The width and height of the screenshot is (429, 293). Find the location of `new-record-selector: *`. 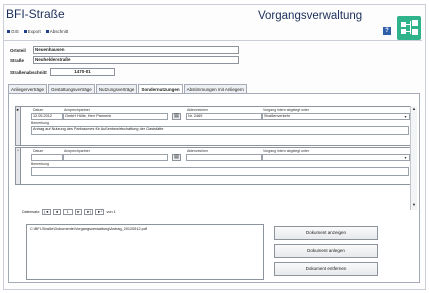

new-record-selector: * is located at coordinates (18, 166).